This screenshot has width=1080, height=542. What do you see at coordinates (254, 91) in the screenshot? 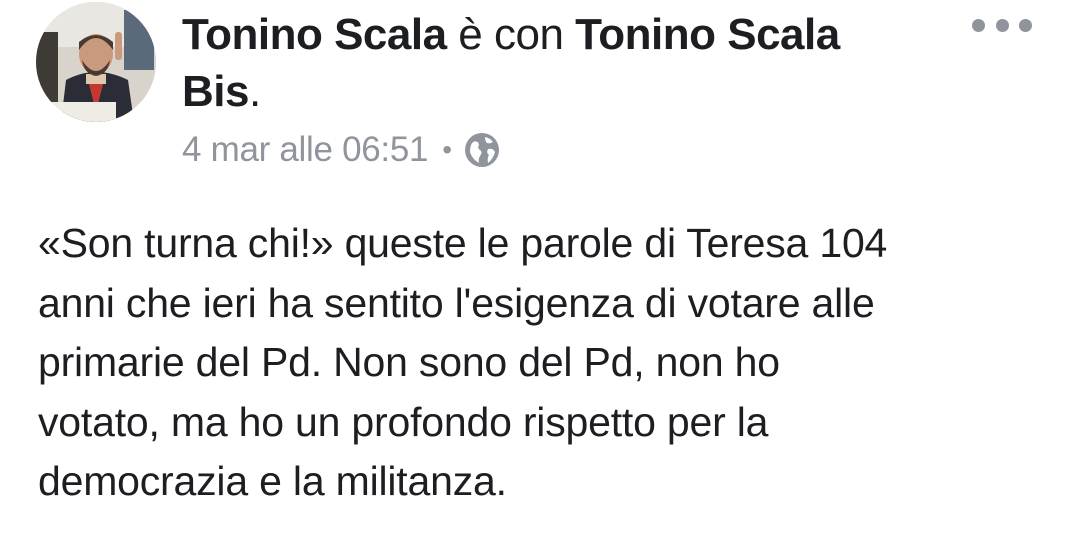
I see `header-period: .` at bounding box center [254, 91].